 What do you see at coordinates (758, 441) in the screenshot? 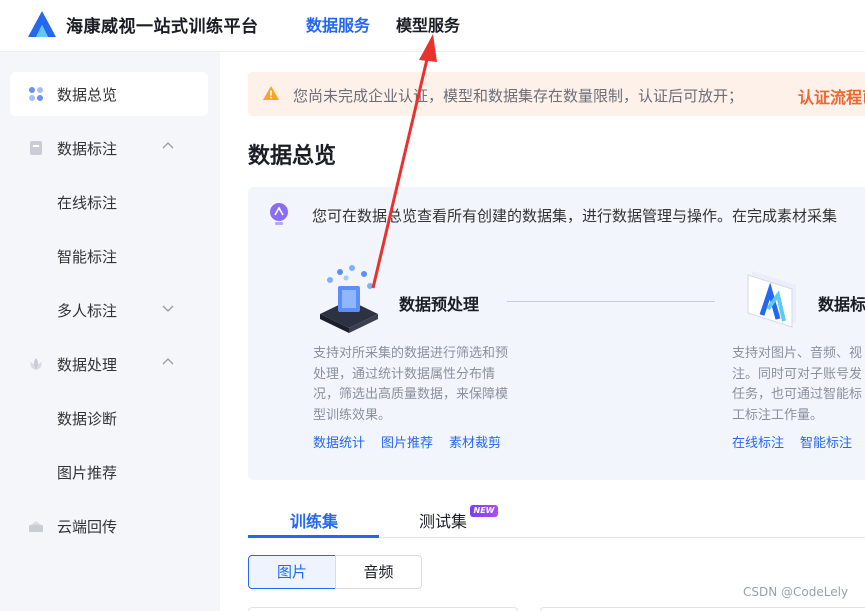
I see `link-online-annotation: 在线标注` at bounding box center [758, 441].